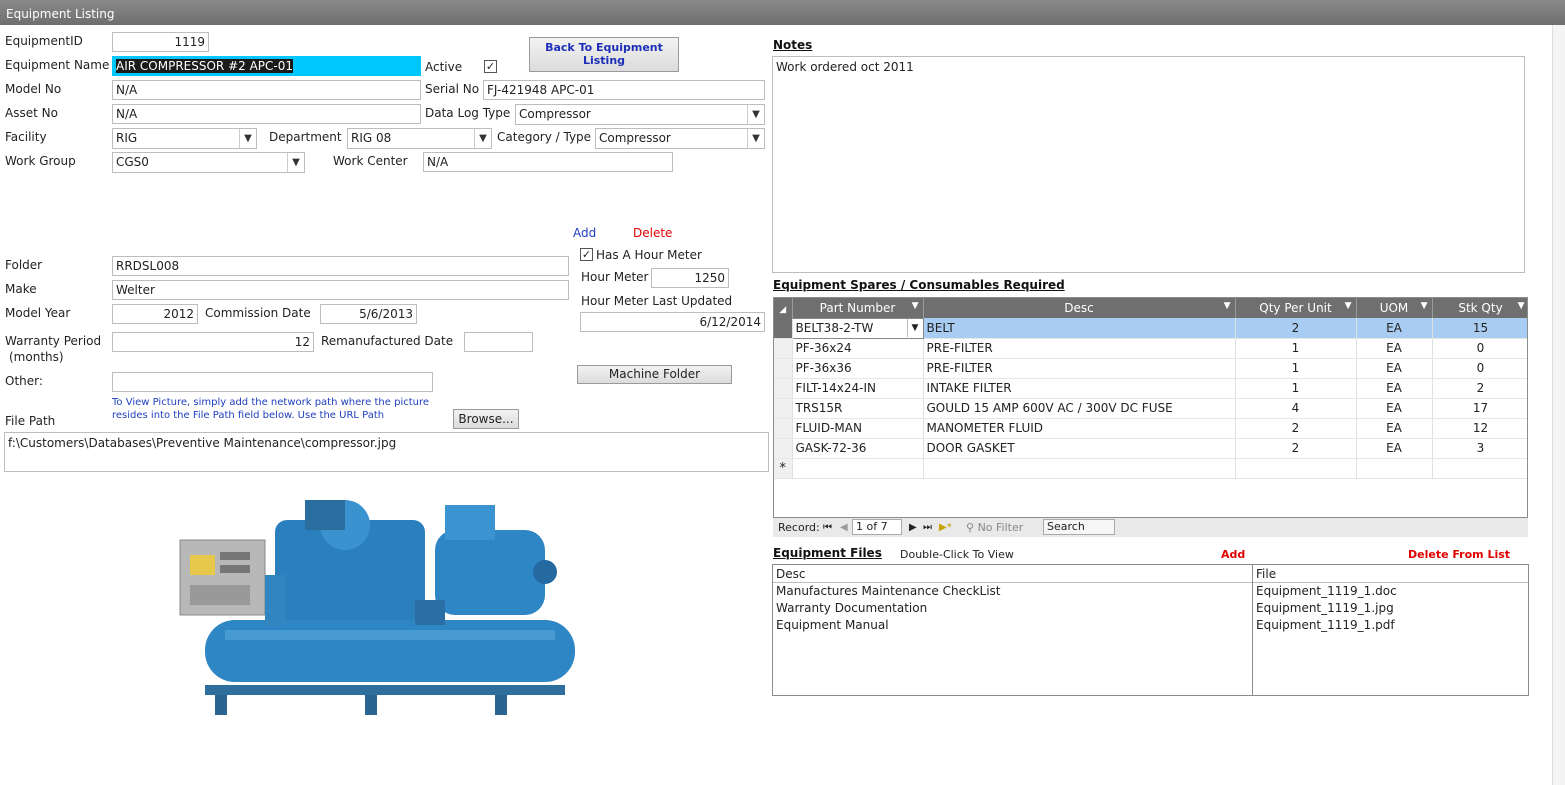  Describe the element at coordinates (652, 233) in the screenshot. I see `delete-link: Delete` at that location.